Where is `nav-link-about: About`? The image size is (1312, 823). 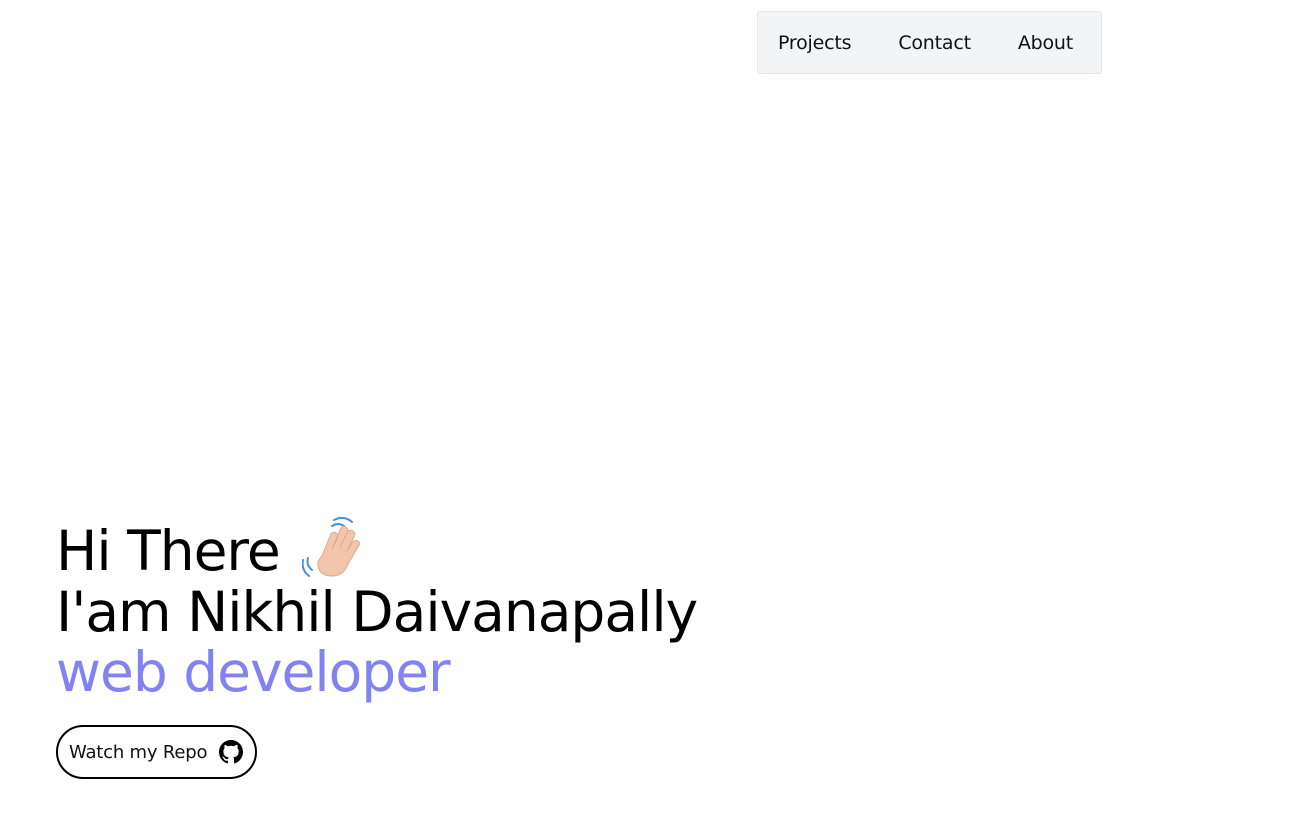 nav-link-about: About is located at coordinates (1045, 43).